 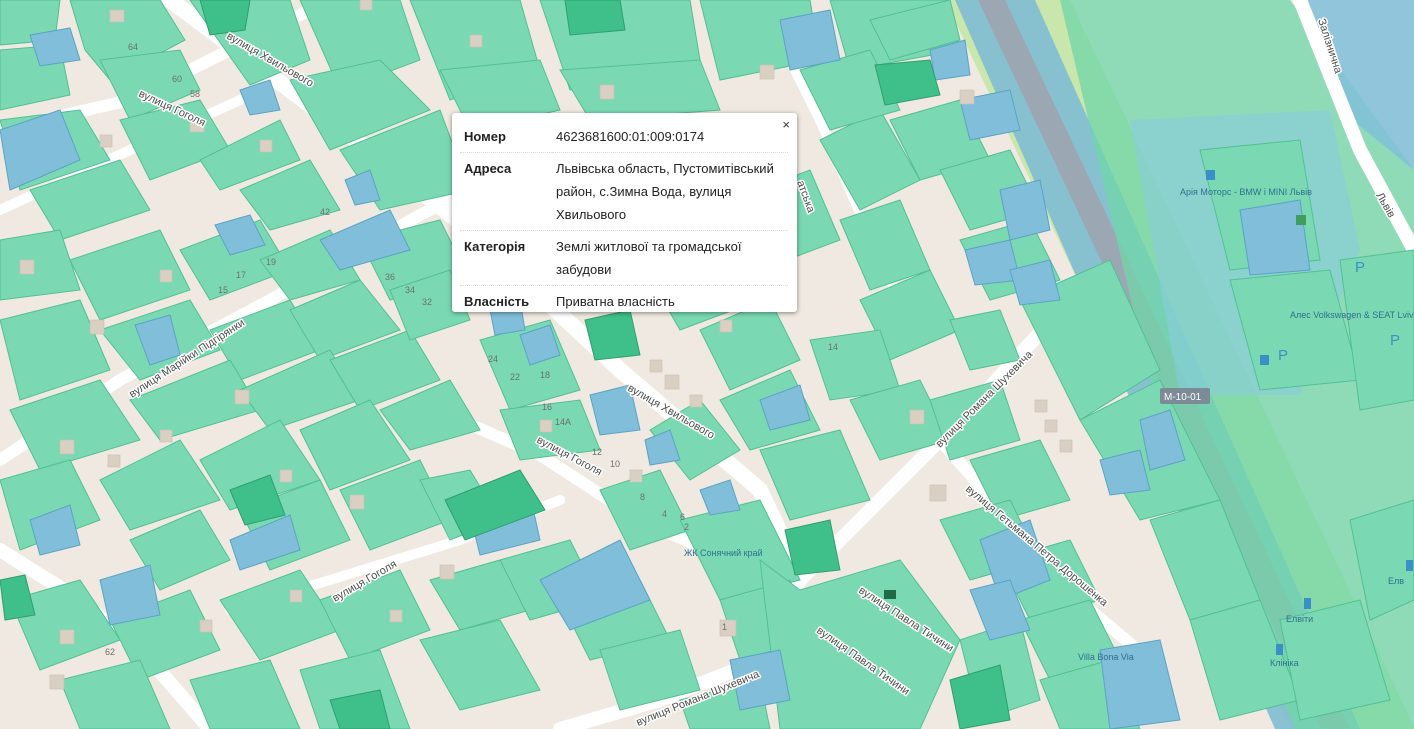 What do you see at coordinates (223, 290) in the screenshot?
I see `house-number: 15` at bounding box center [223, 290].